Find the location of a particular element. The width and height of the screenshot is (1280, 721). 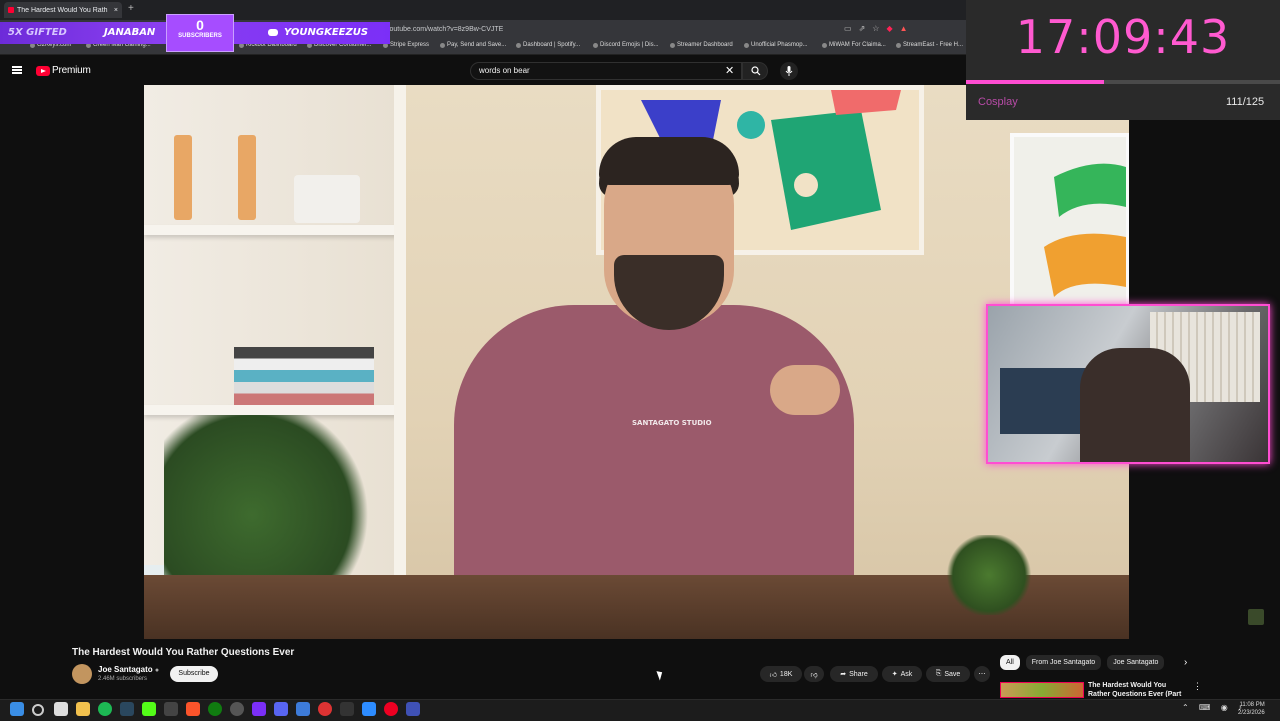

video-frame-camera is located at coordinates (327, 199).